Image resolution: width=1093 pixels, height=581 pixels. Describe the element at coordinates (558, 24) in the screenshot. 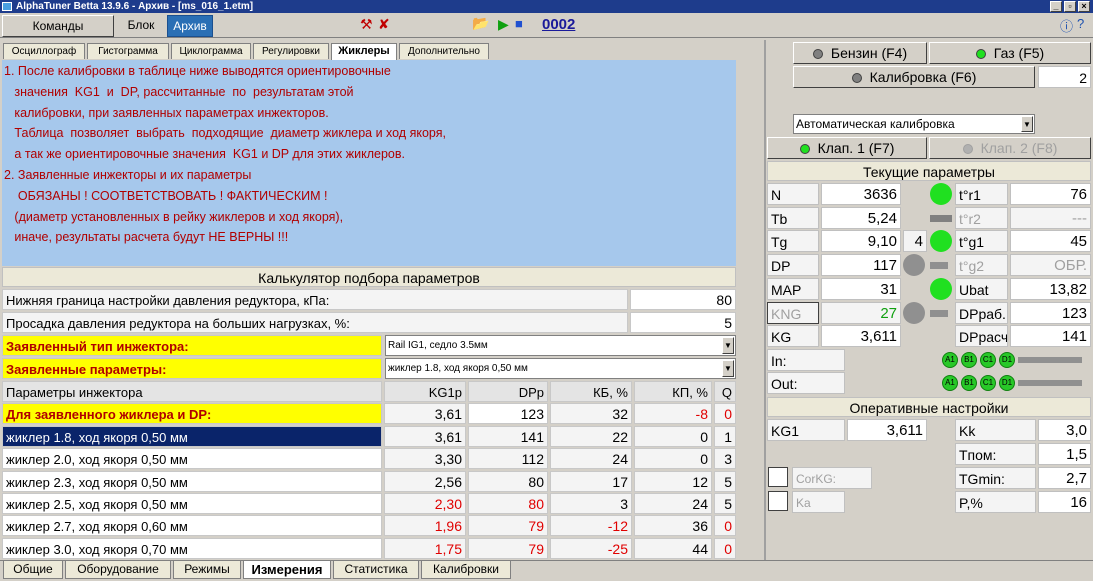

I see `record-counter: 0002` at that location.